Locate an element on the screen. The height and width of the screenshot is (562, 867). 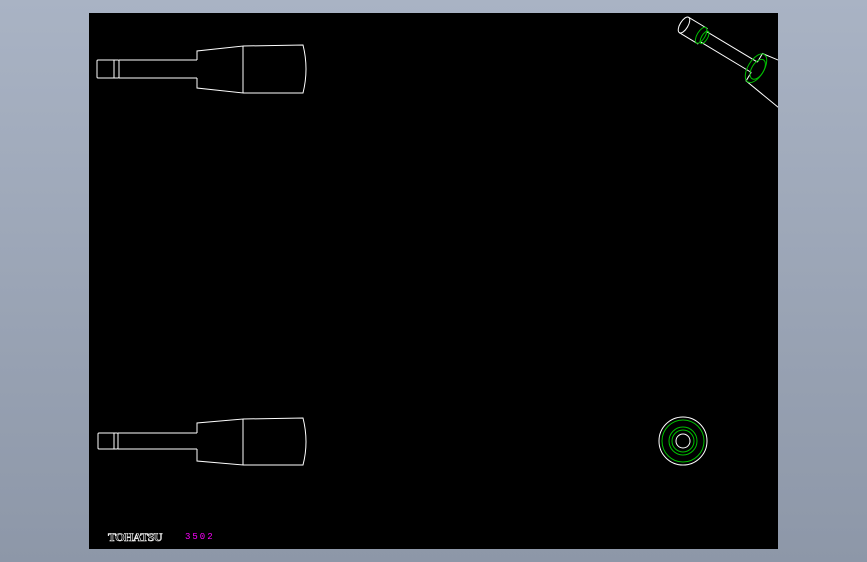
isometric-view-handle is located at coordinates (727, 64).